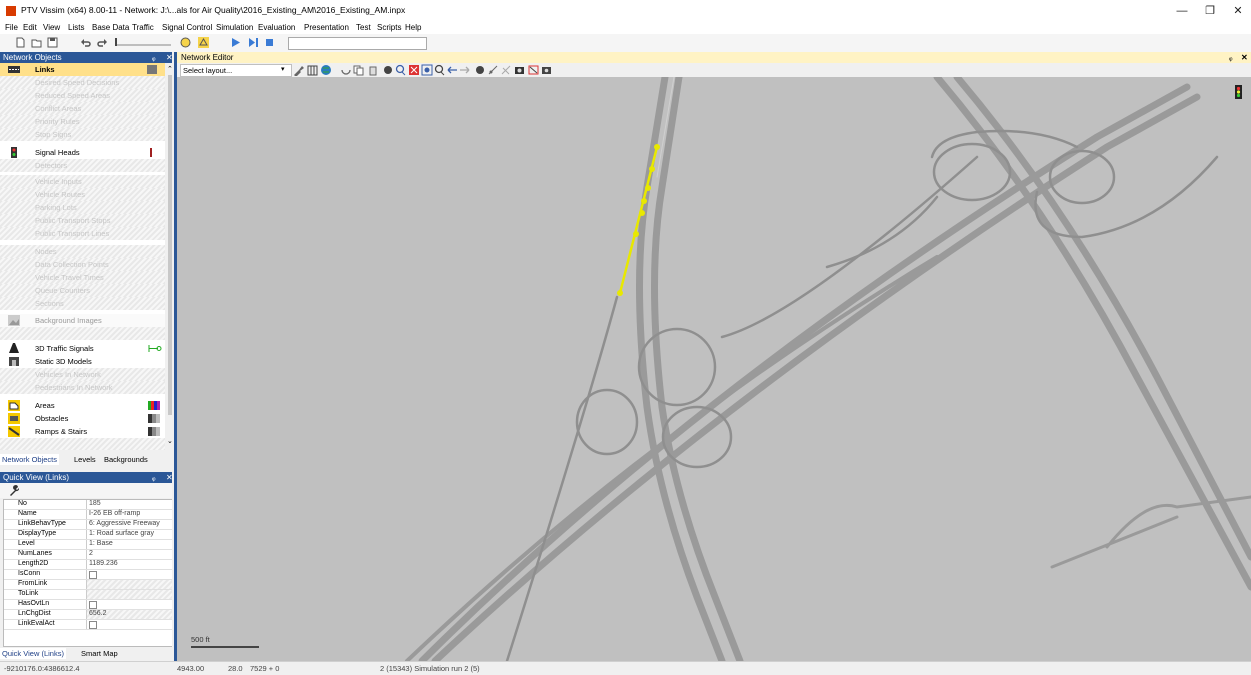 Image resolution: width=1251 pixels, height=675 pixels. What do you see at coordinates (1210, 11) in the screenshot?
I see `maximize-button: ❐` at bounding box center [1210, 11].